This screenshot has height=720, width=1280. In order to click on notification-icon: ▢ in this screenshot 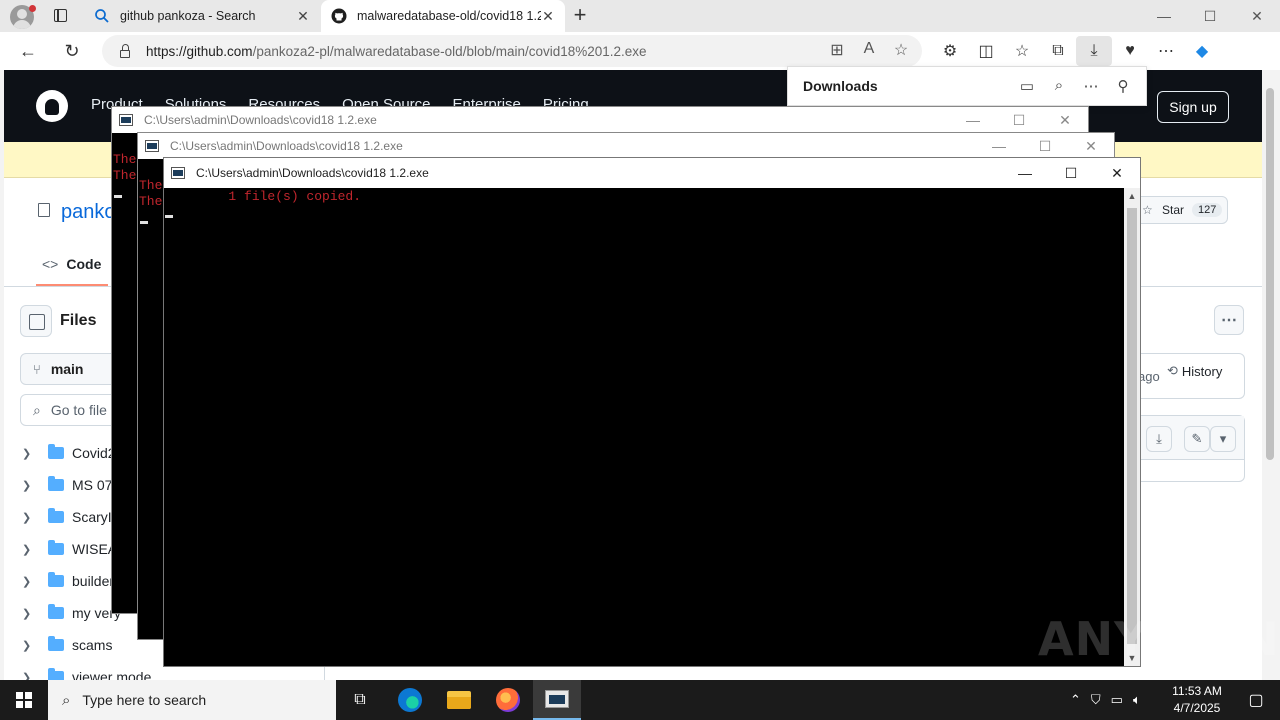, I will do `click(1256, 700)`.